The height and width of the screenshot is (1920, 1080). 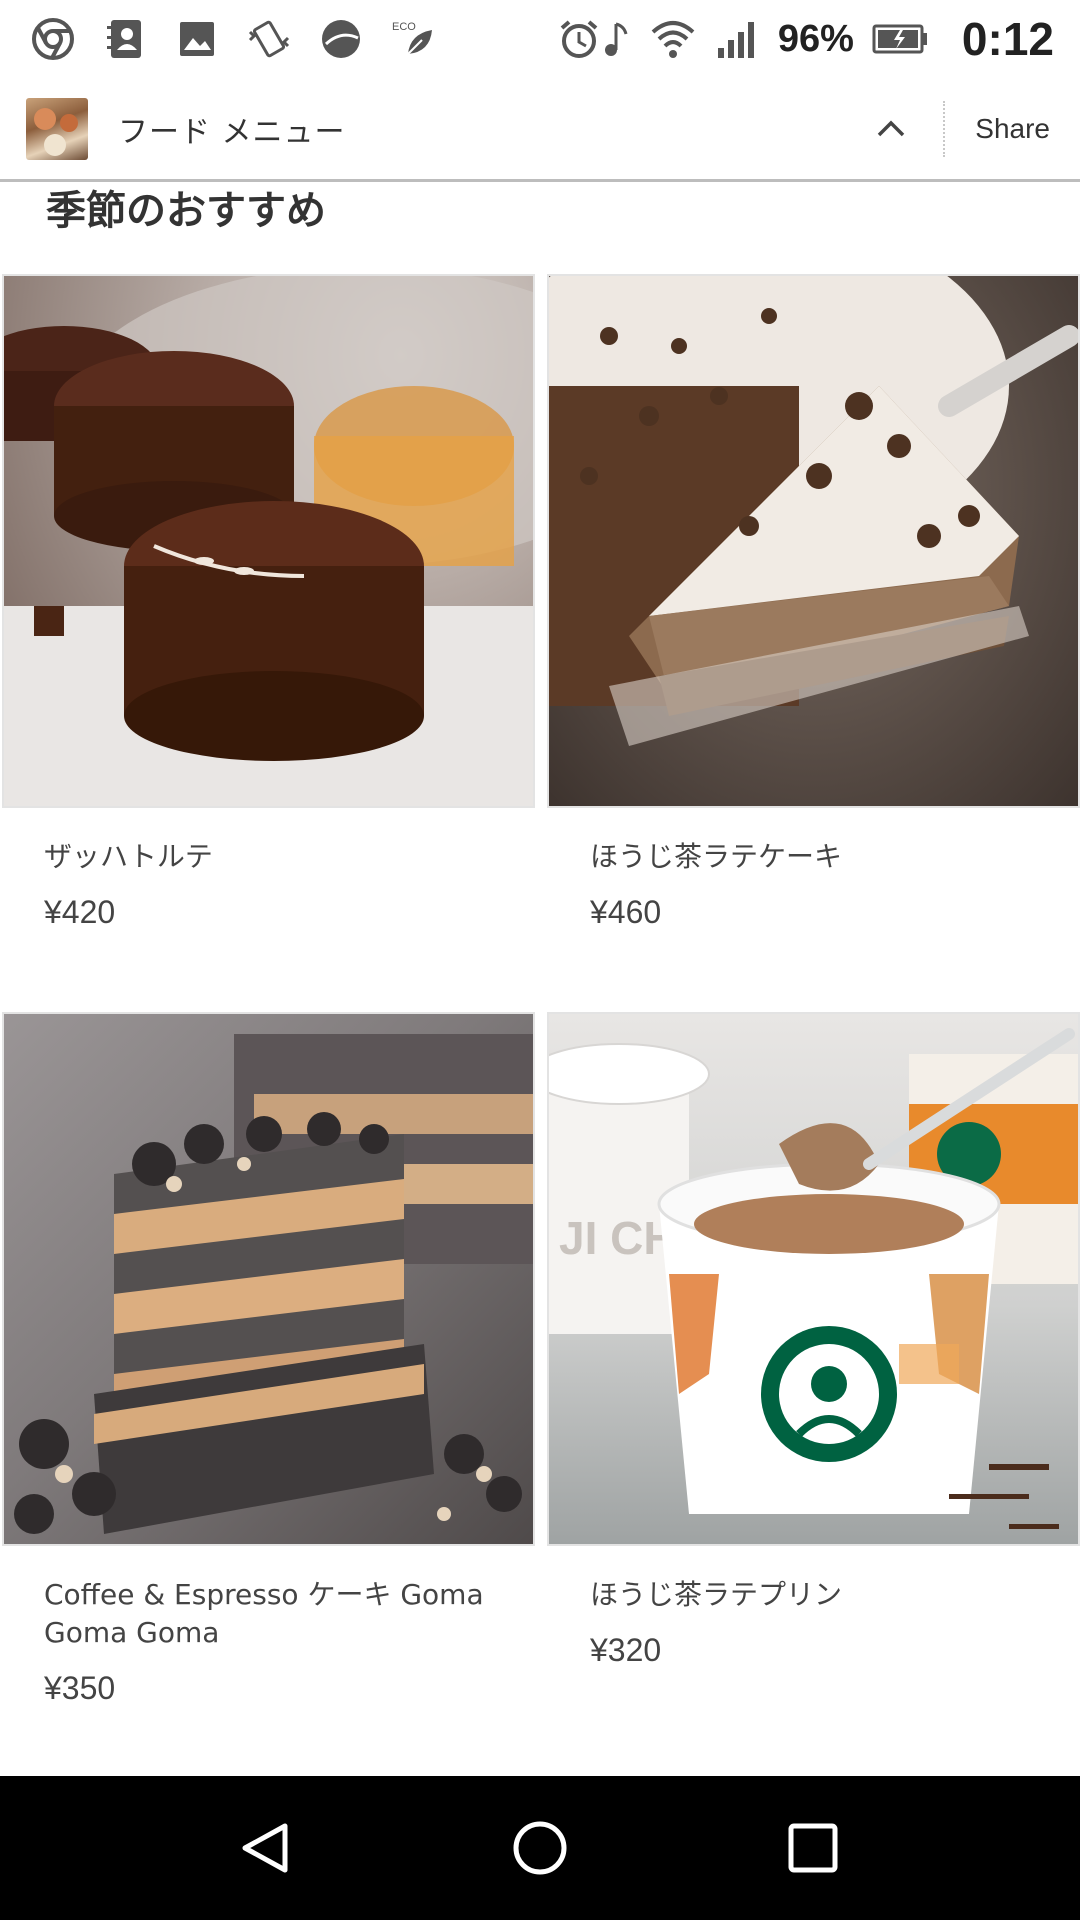 I want to click on custom-tab-header: フード メニュー Share, so click(x=540, y=130).